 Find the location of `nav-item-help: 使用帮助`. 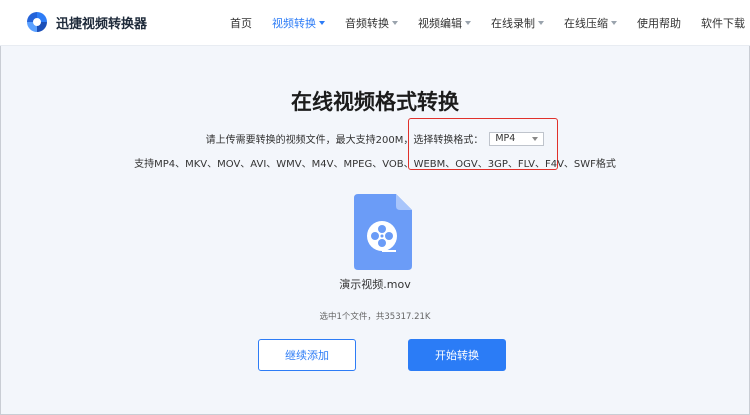

nav-item-help: 使用帮助 is located at coordinates (659, 23).